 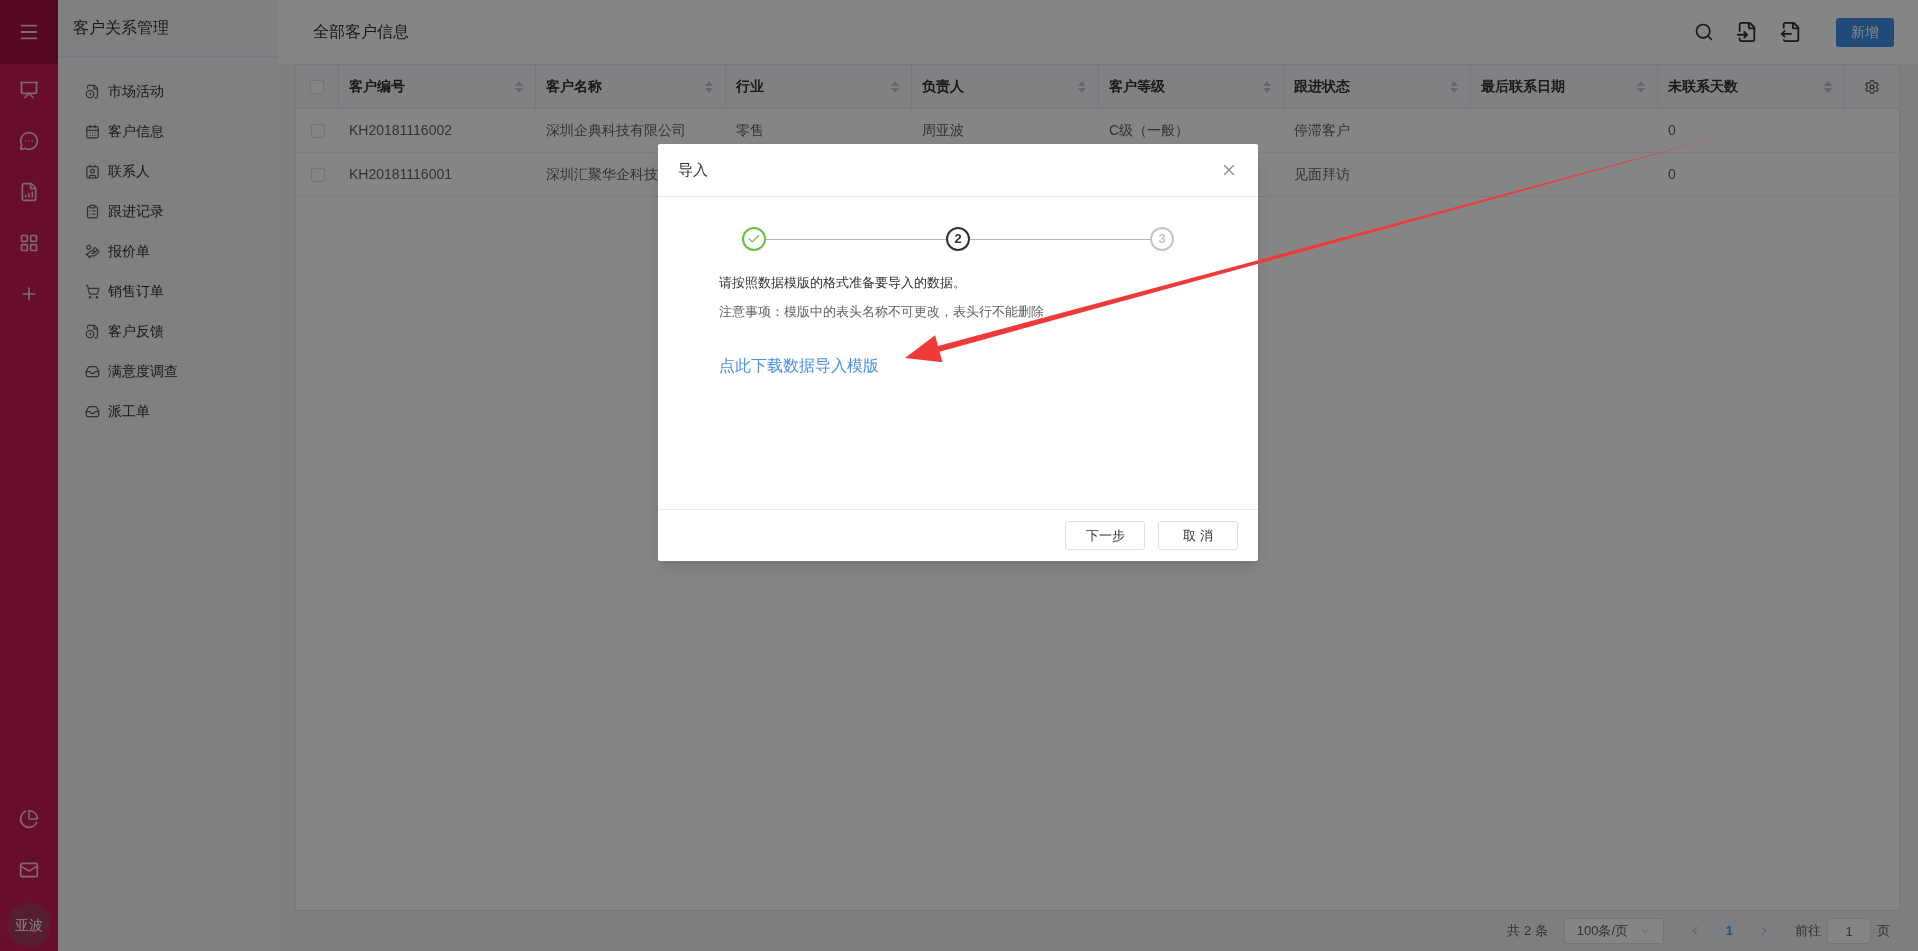 I want to click on table-cell-text: 深圳汇聚华企科技, so click(x=602, y=174).